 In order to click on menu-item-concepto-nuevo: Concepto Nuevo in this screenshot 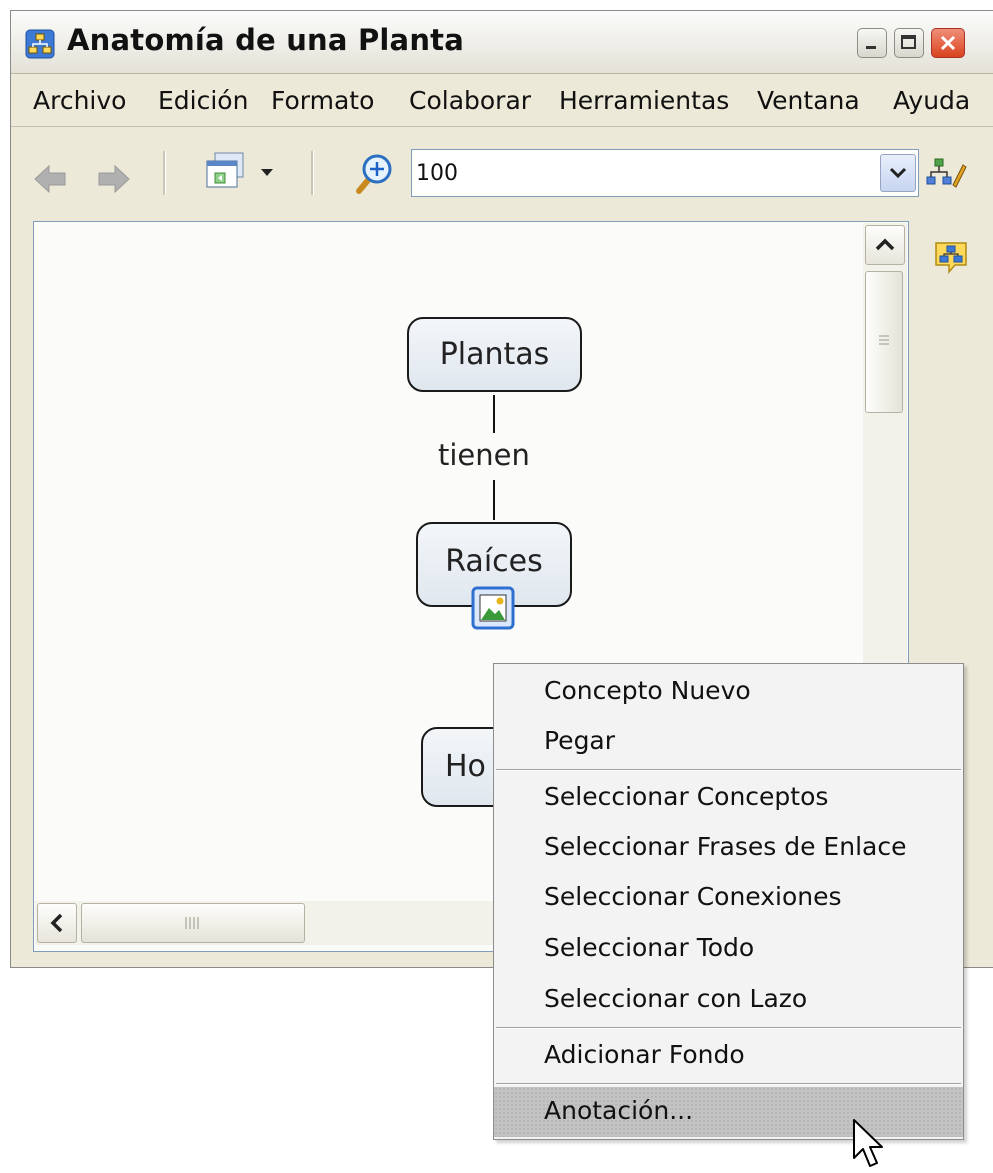, I will do `click(728, 691)`.